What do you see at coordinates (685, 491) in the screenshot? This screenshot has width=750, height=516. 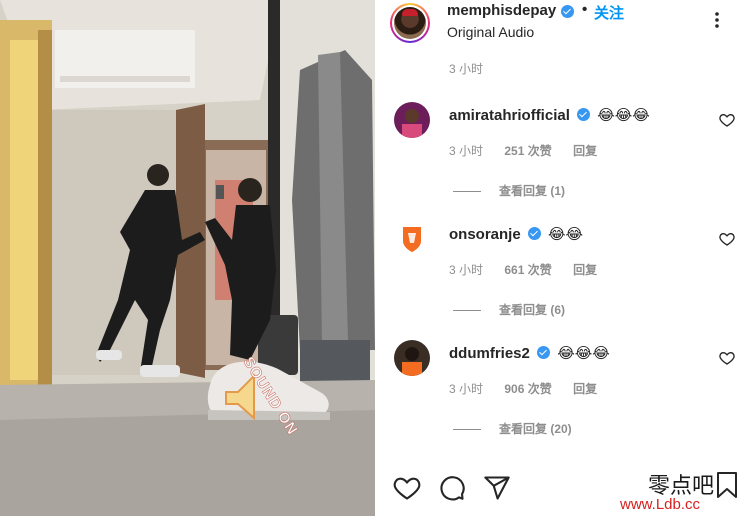 I see `site-watermark: 零点吧 www.Ldb.cc` at bounding box center [685, 491].